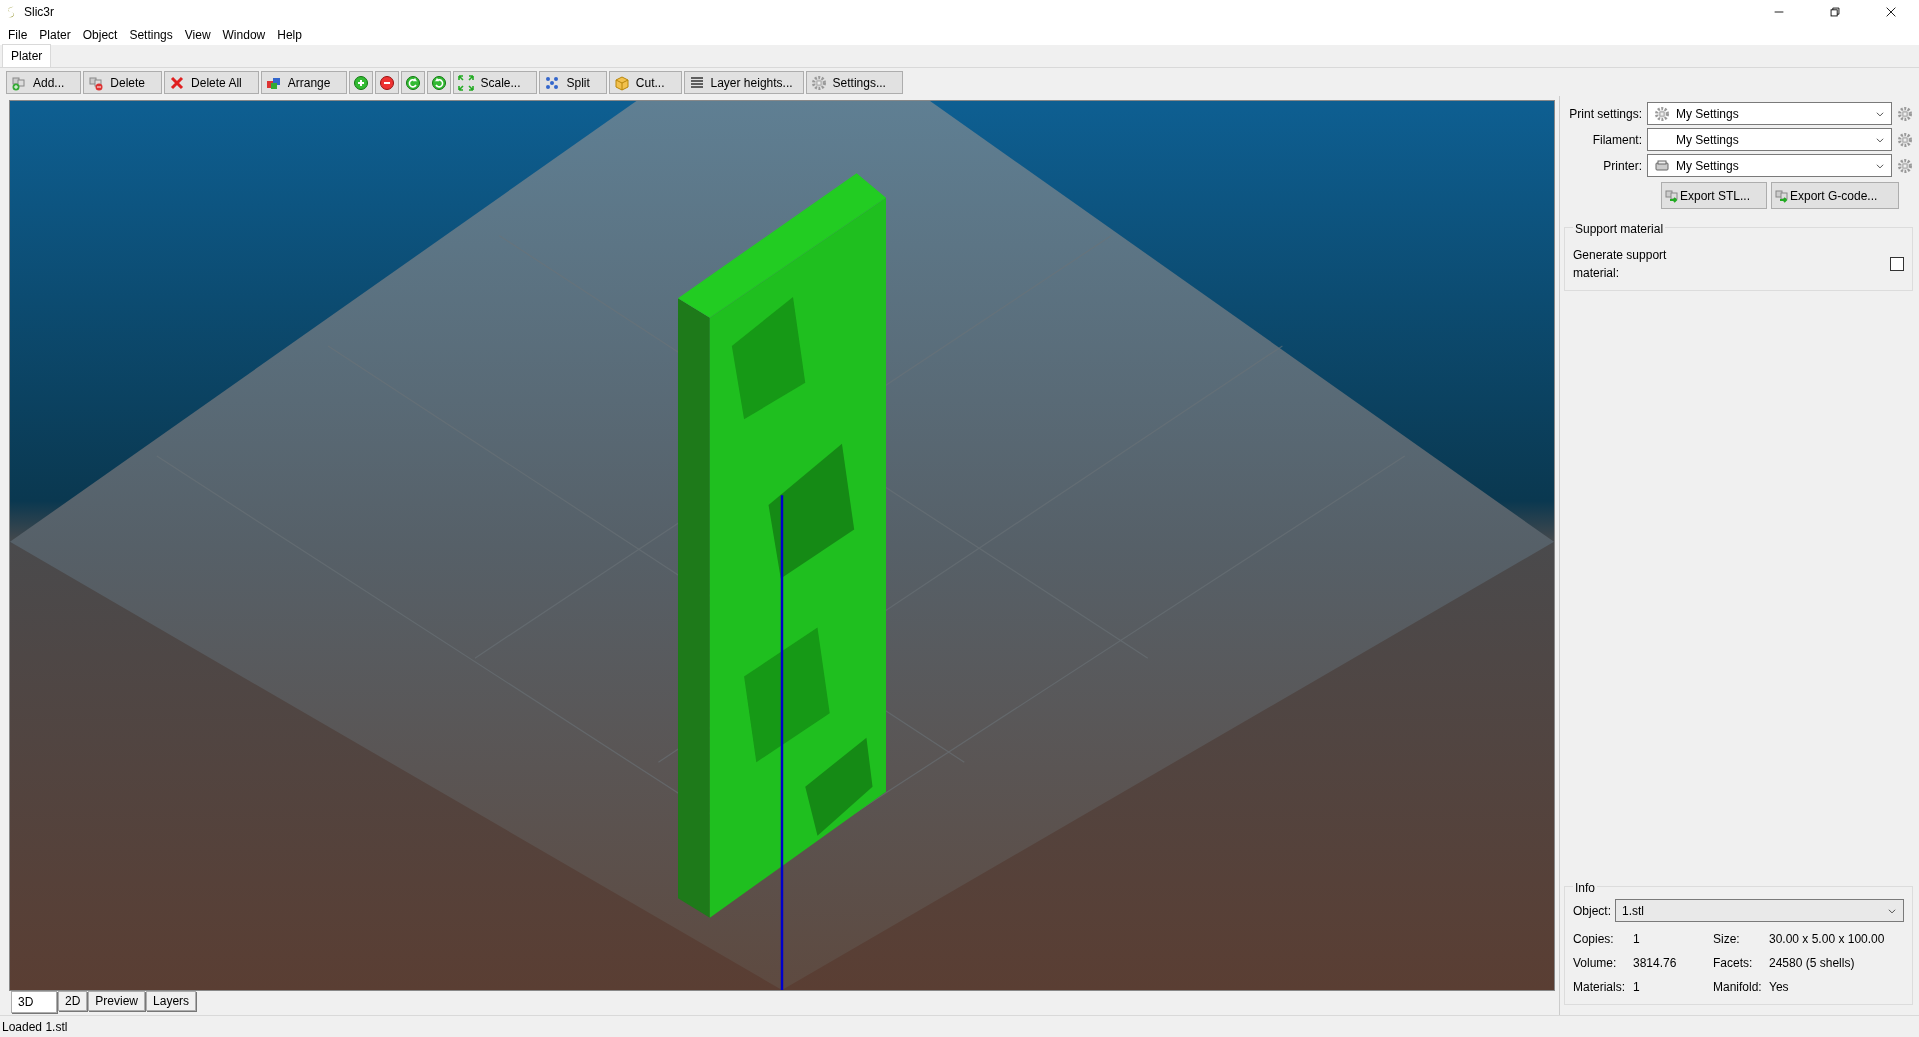  I want to click on info-label: Facets:, so click(1733, 963).